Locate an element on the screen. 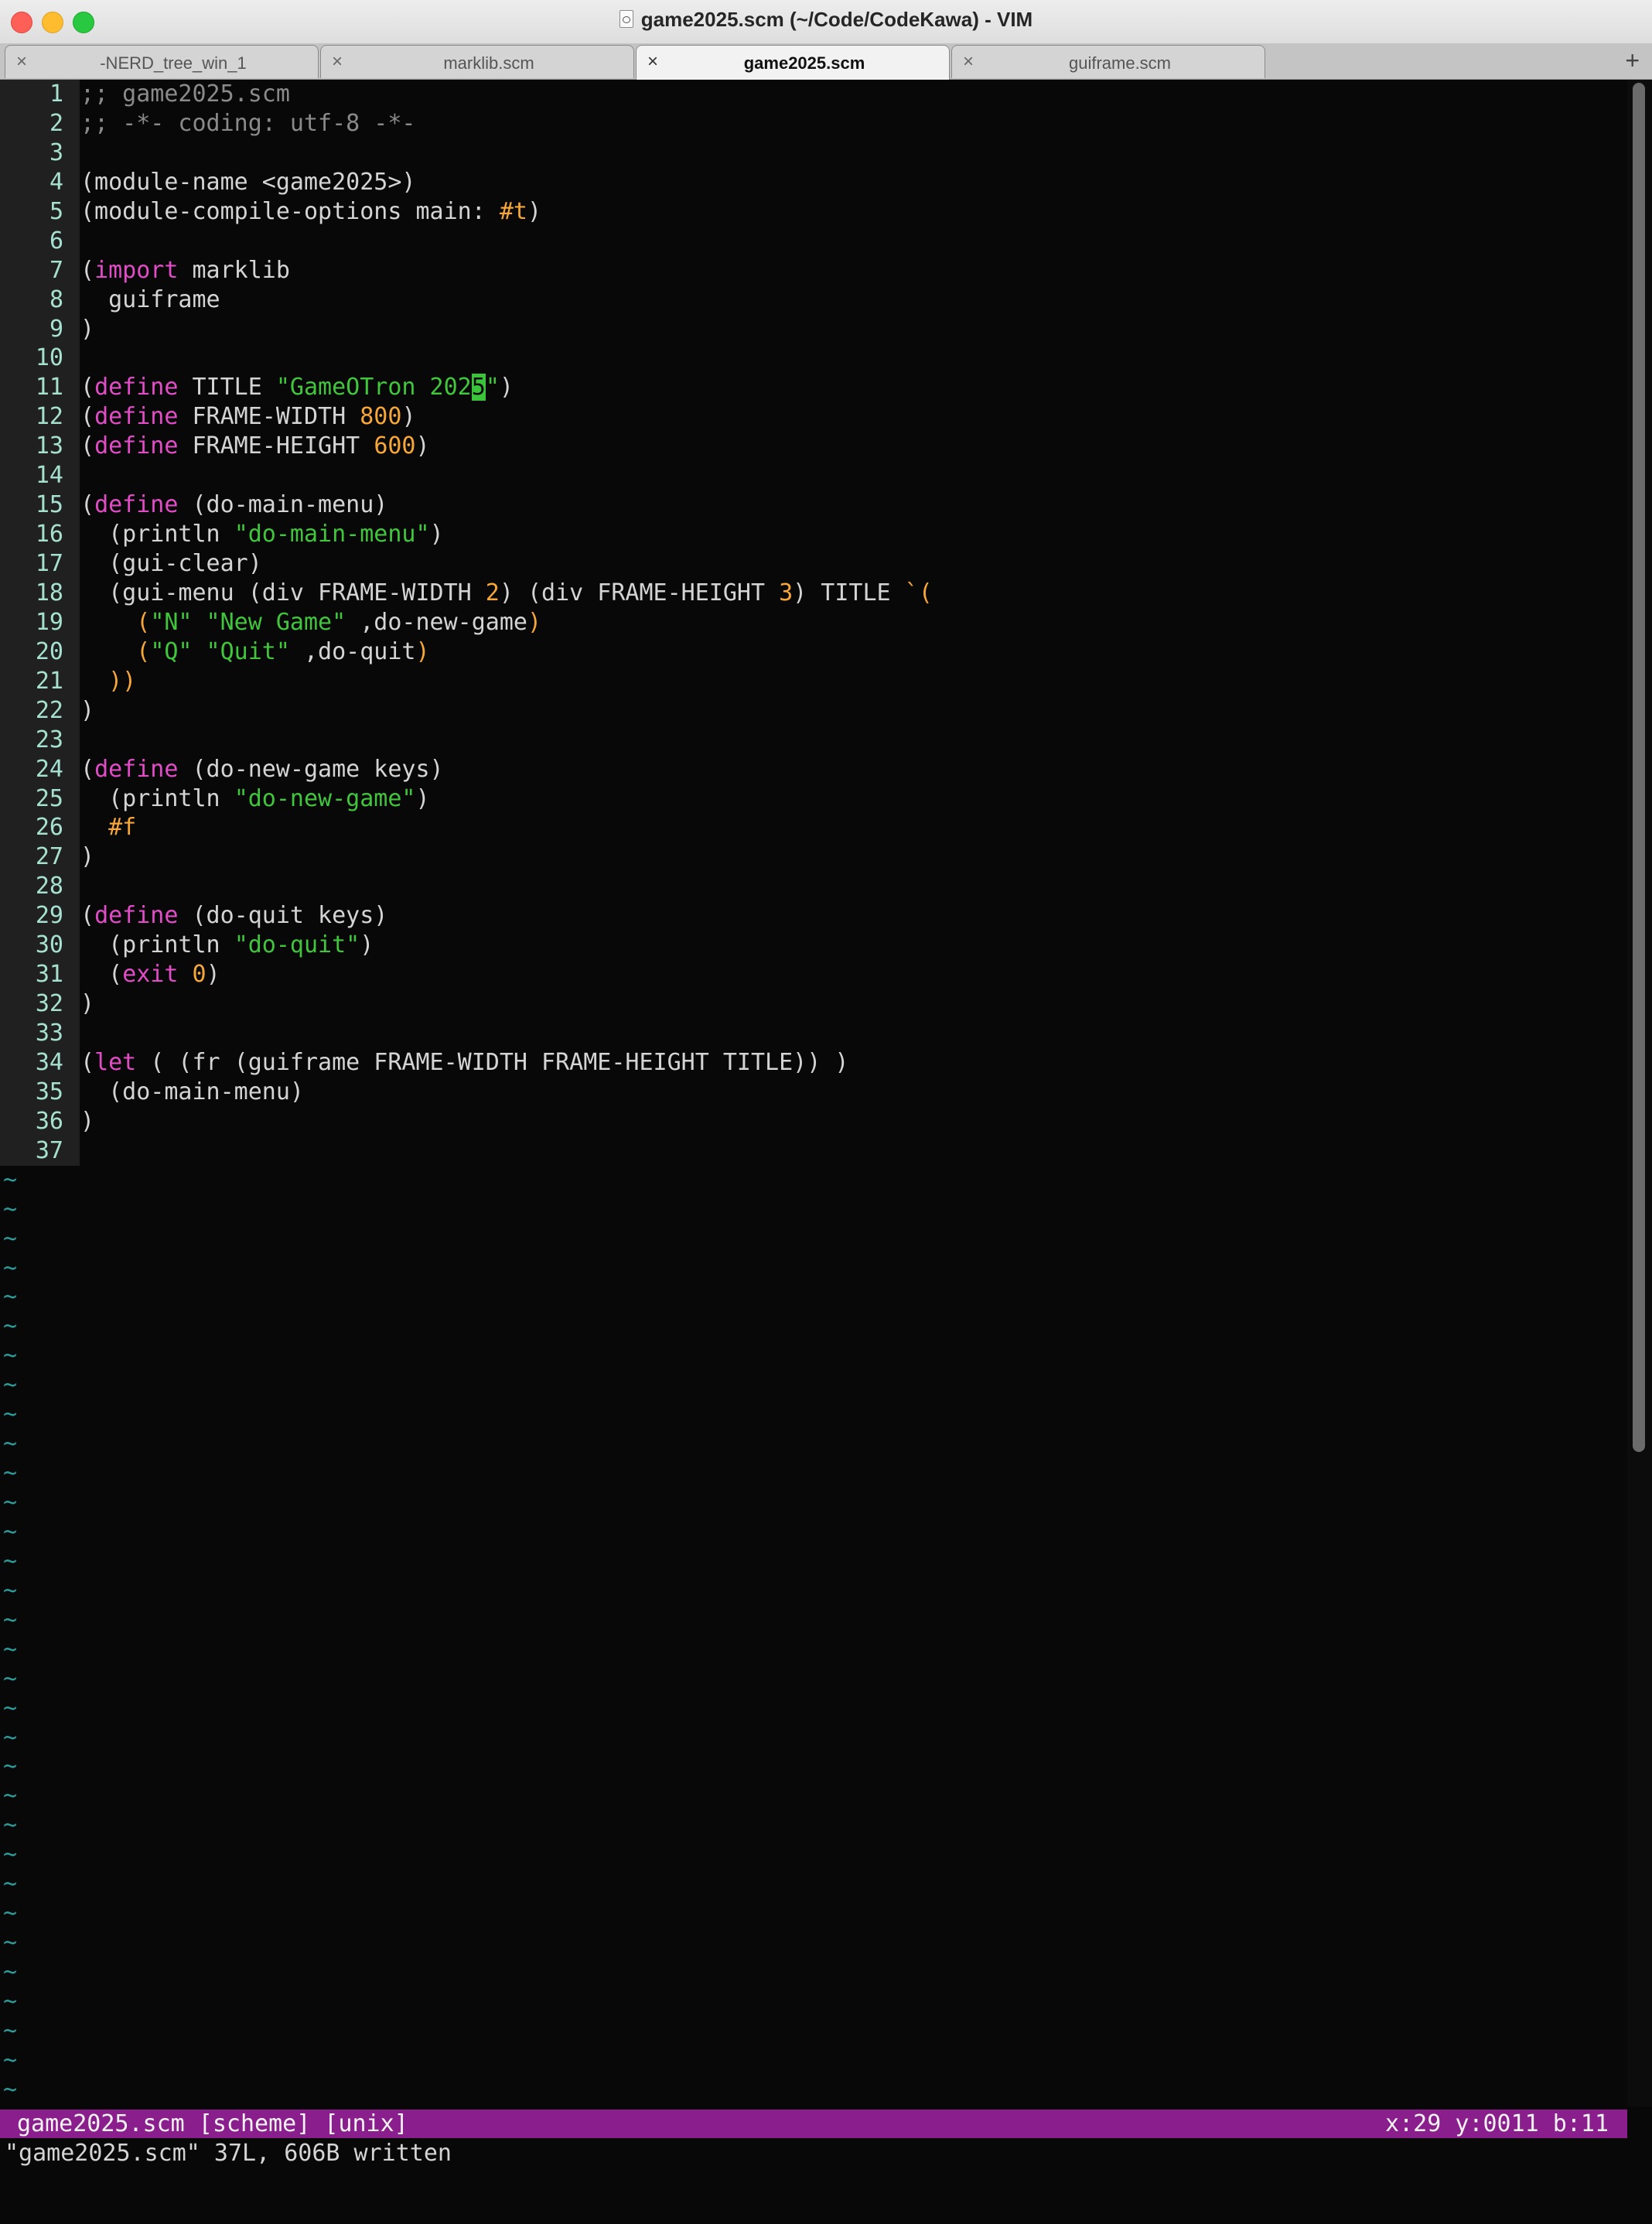  code-line: 28 is located at coordinates (813, 887).